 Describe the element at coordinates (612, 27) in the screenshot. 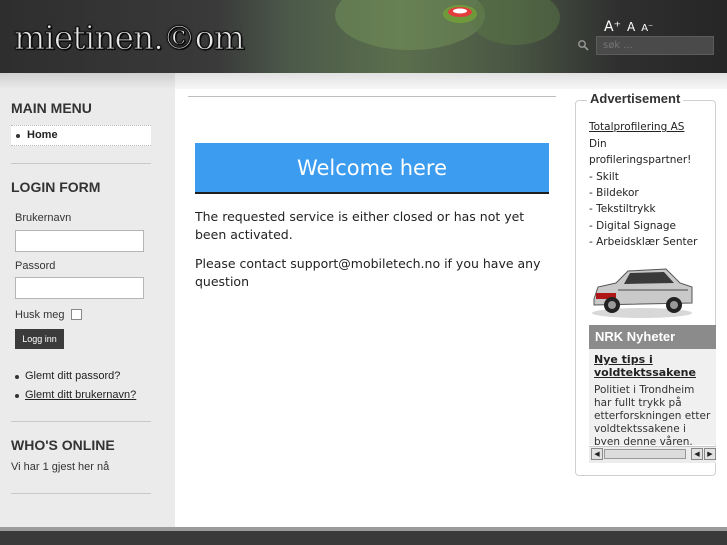

I see `font-increase-button: A⁺` at that location.